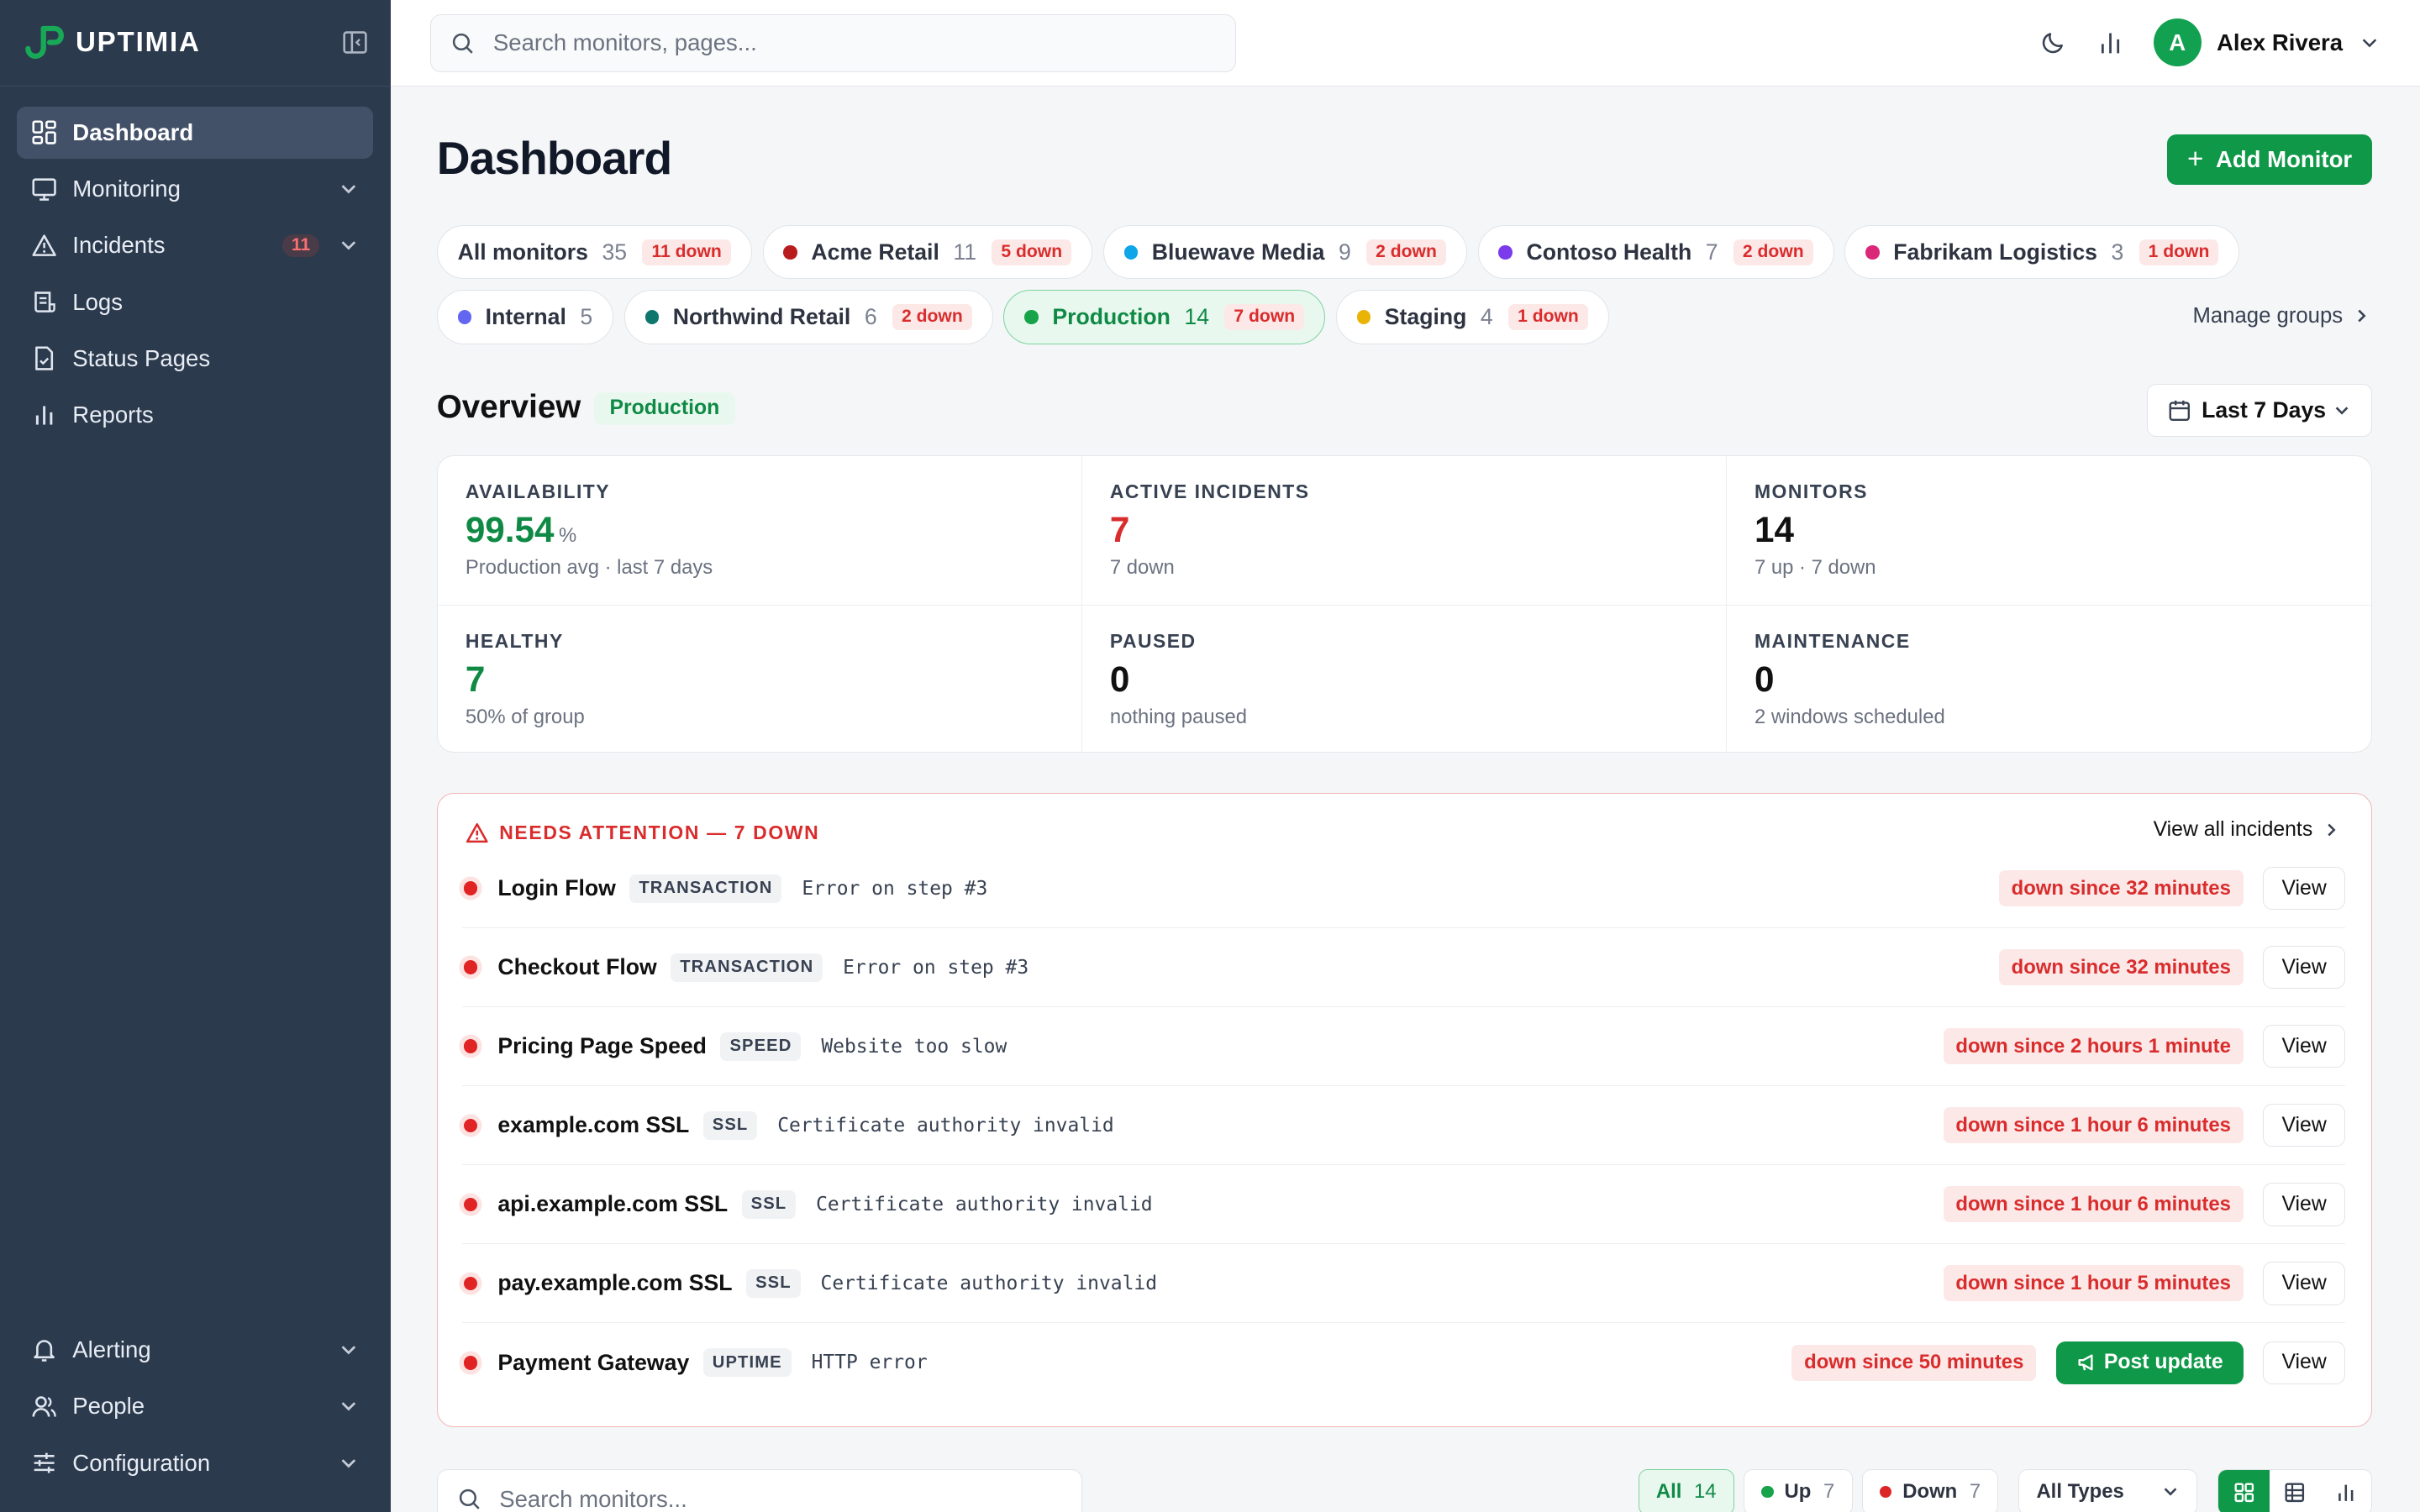 The width and height of the screenshot is (2420, 1512). What do you see at coordinates (586, 316) in the screenshot?
I see `group-count: 5` at bounding box center [586, 316].